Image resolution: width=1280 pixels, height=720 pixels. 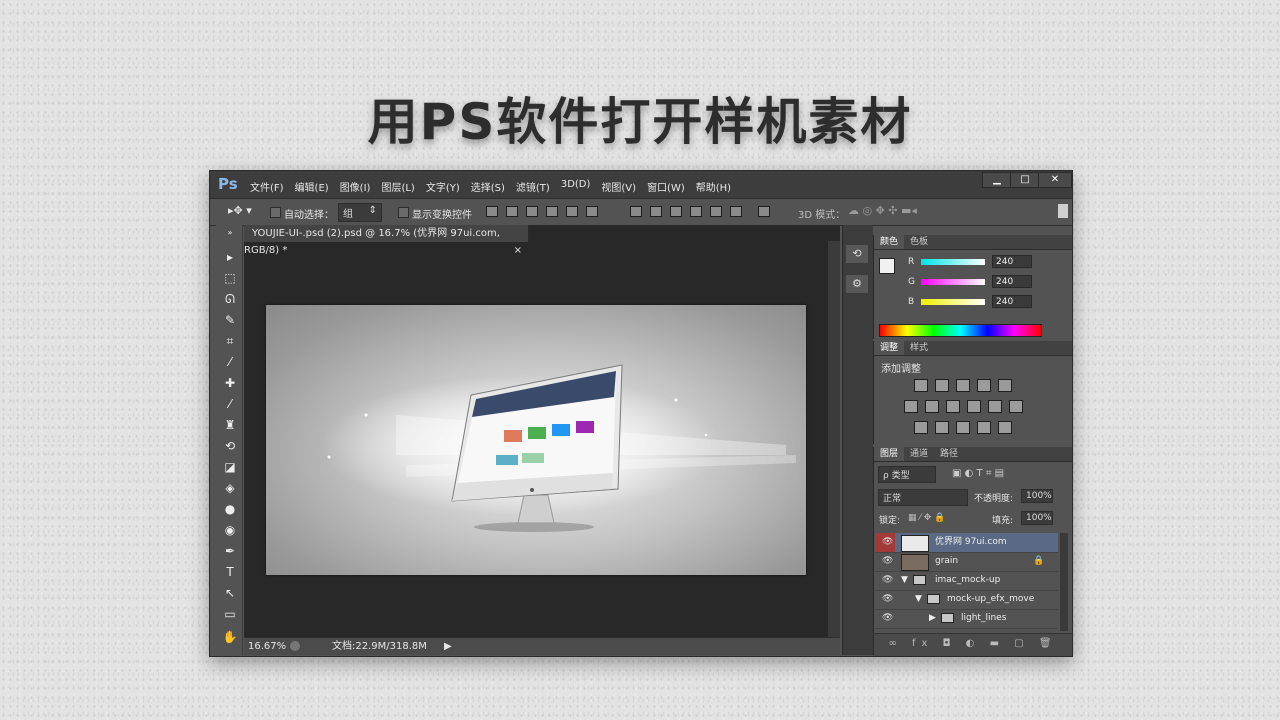 What do you see at coordinates (995, 406) in the screenshot?
I see `channel-mixer-icon` at bounding box center [995, 406].